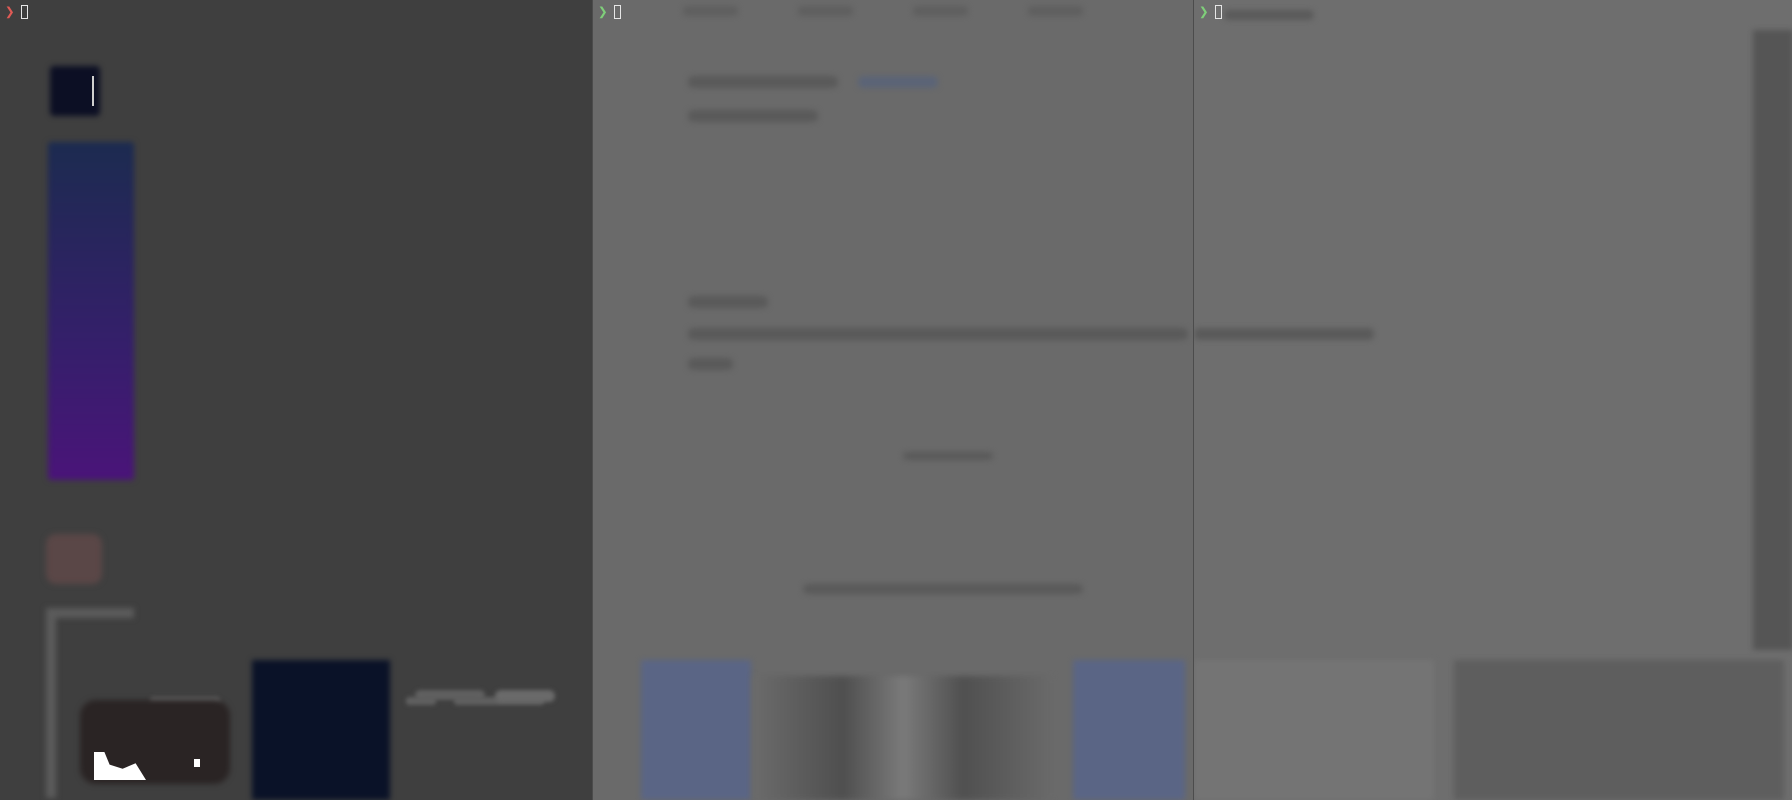  I want to click on blurred-link, so click(898, 82).